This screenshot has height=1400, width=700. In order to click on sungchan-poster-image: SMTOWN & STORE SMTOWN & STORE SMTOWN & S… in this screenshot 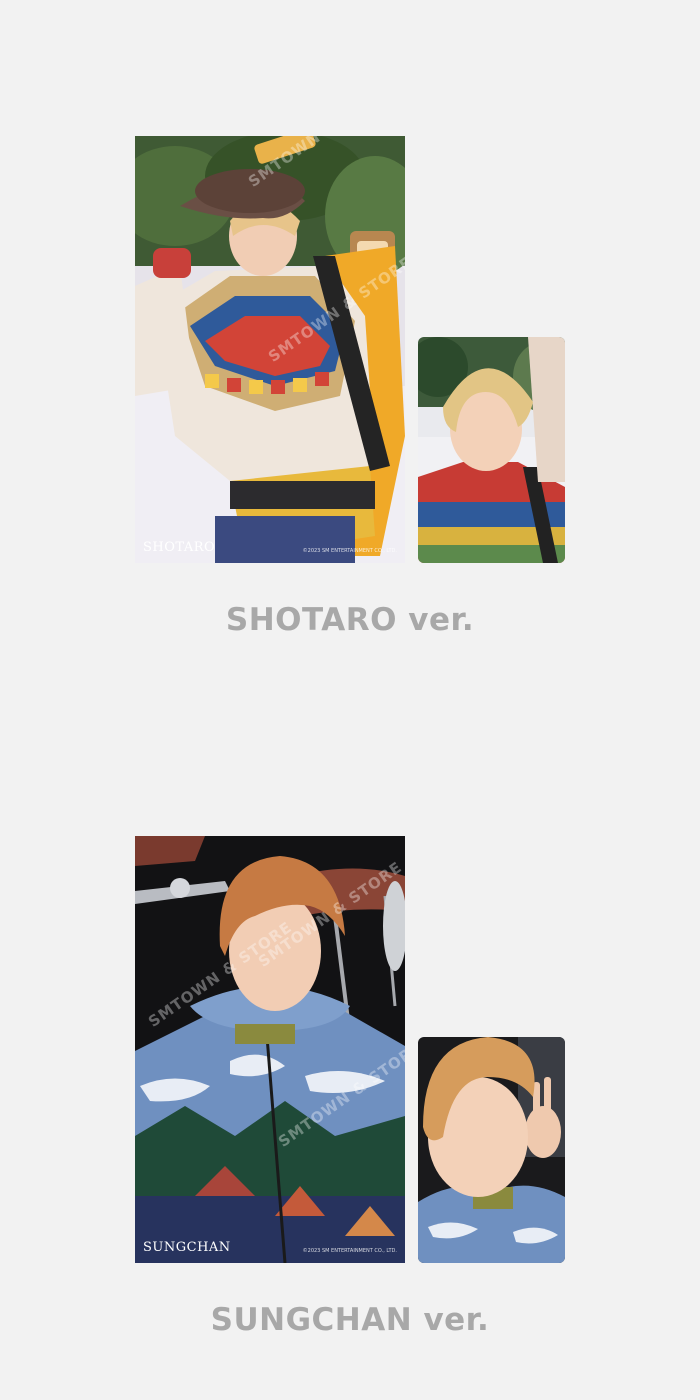, I will do `click(270, 1049)`.